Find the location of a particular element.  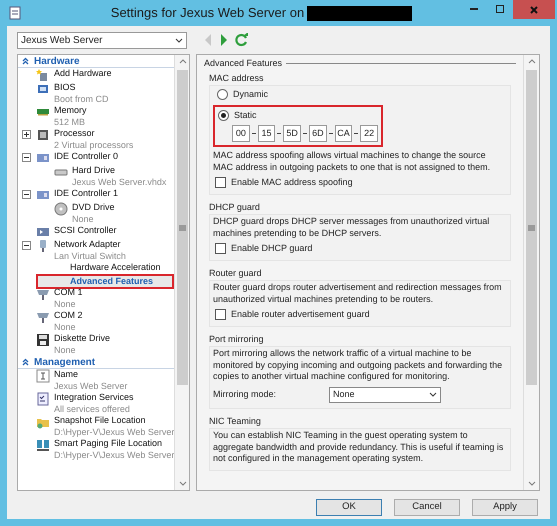

mirroring-mode-dropdown: None is located at coordinates (385, 394).